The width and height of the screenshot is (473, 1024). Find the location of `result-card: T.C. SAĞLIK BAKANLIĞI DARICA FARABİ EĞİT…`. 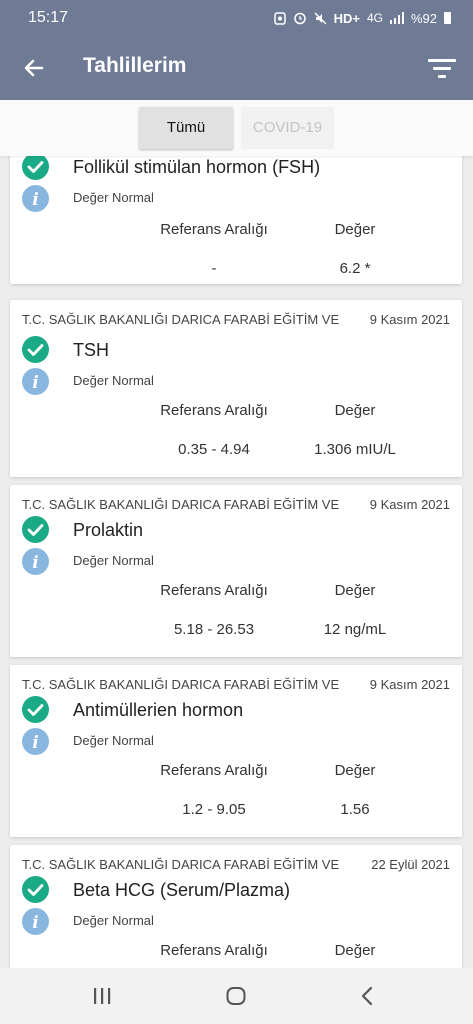

result-card: T.C. SAĞLIK BAKANLIĞI DARICA FARABİ EĞİT… is located at coordinates (236, 906).